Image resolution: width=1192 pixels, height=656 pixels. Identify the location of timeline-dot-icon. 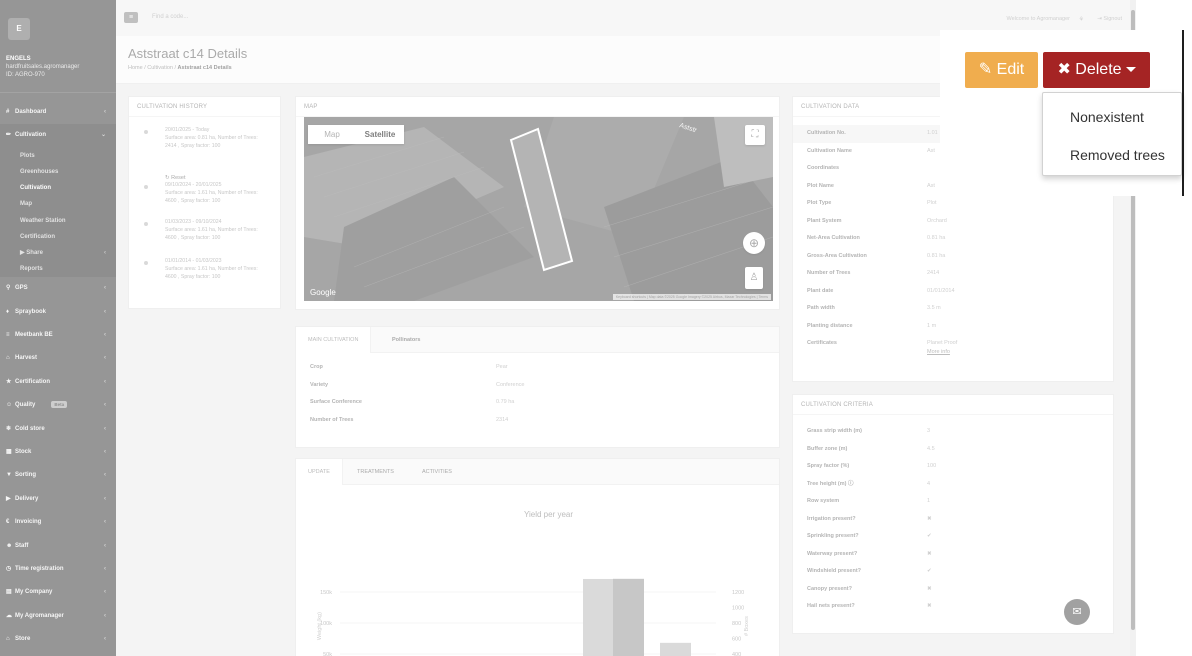
(146, 263).